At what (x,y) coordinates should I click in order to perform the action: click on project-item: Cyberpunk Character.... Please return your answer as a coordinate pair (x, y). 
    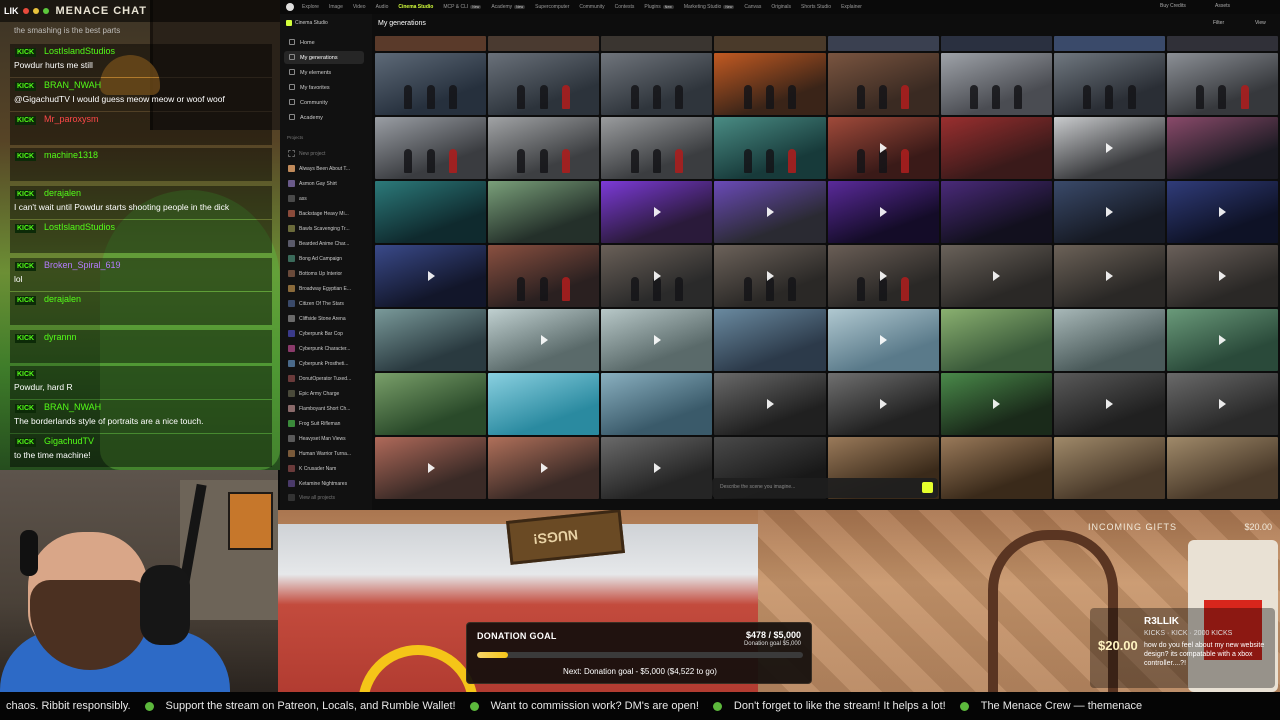
    Looking at the image, I should click on (326, 348).